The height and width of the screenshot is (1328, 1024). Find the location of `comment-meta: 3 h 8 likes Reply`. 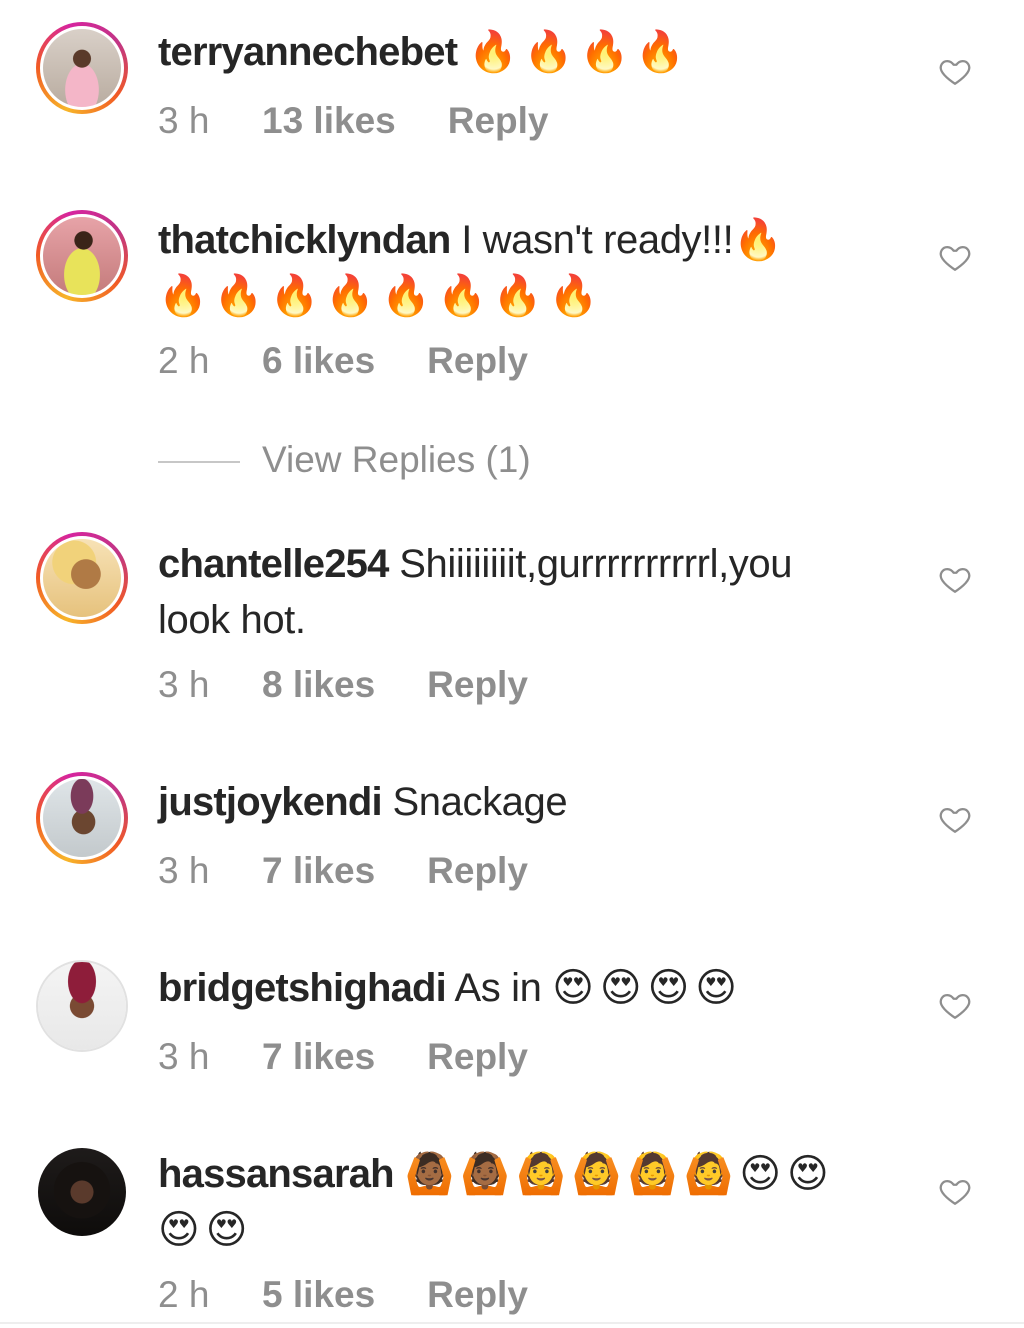

comment-meta: 3 h 8 likes Reply is located at coordinates (343, 685).